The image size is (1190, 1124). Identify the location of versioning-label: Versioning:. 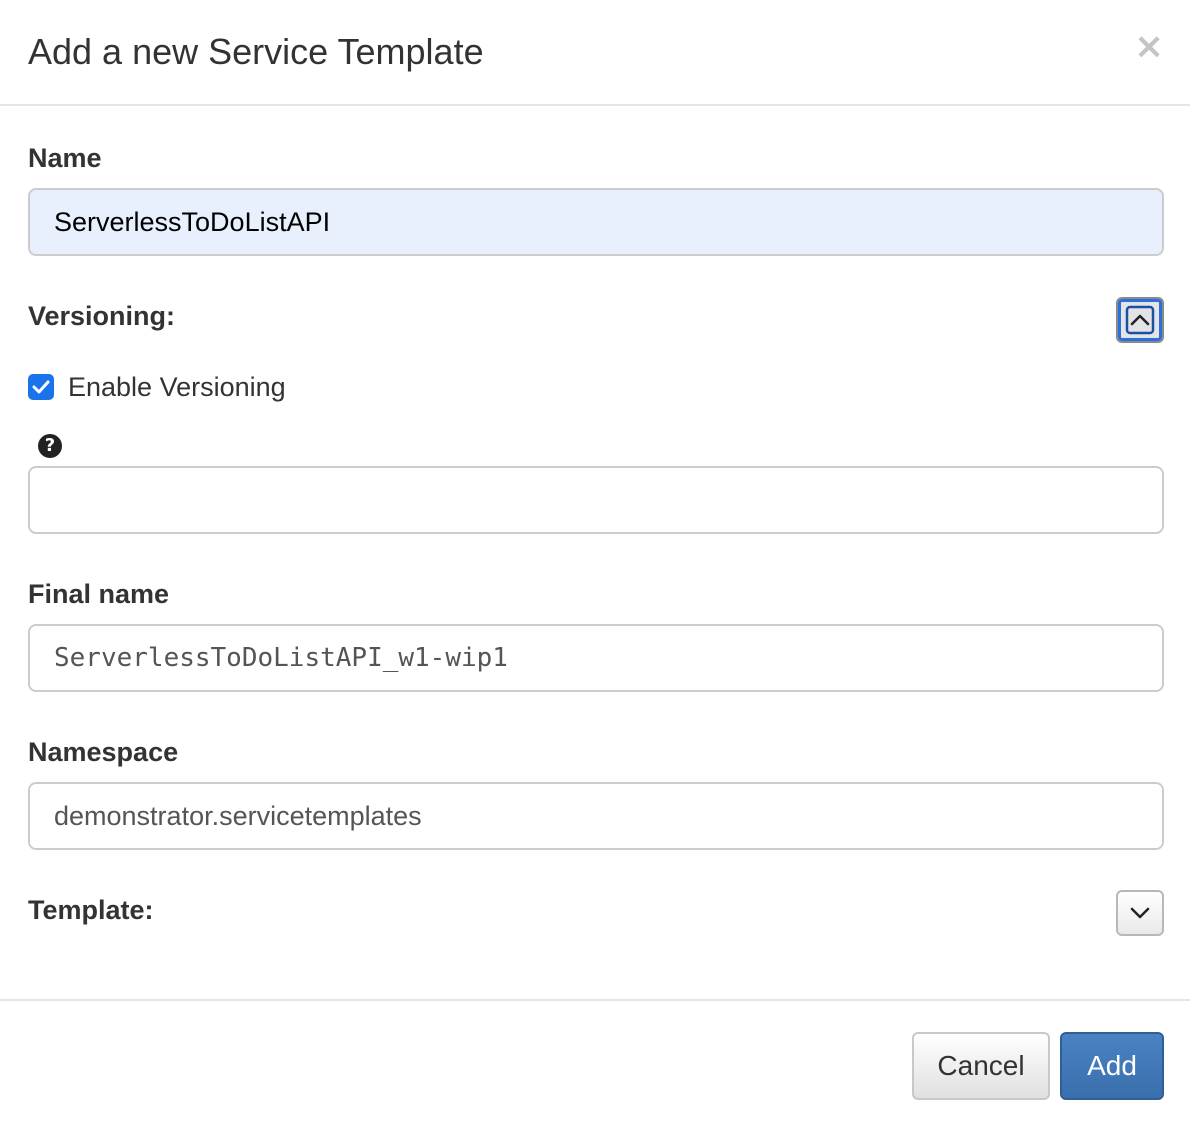
(102, 316).